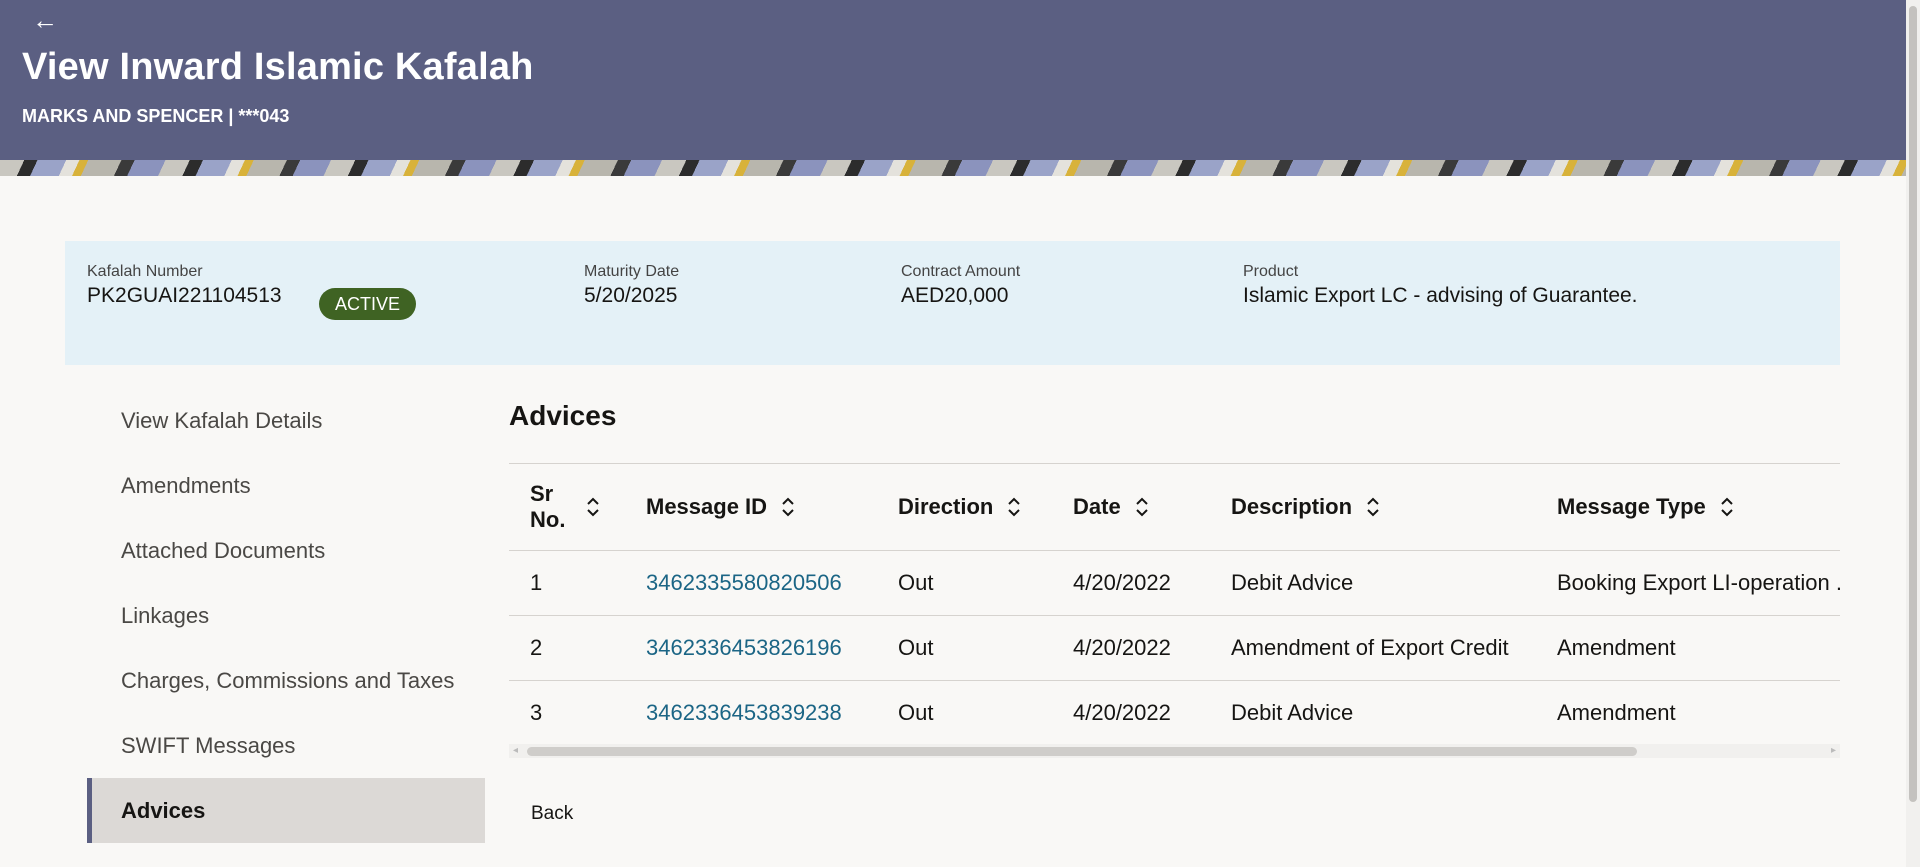 This screenshot has height=867, width=1920. What do you see at coordinates (548, 506) in the screenshot?
I see `col-header-sr-no-label: Sr No.` at bounding box center [548, 506].